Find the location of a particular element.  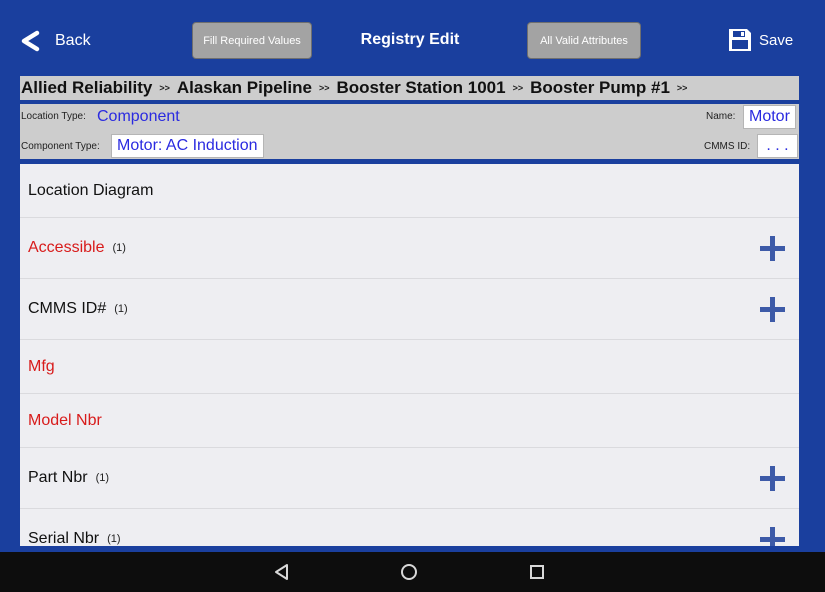

breadcrumb-item: Booster Station 1001 is located at coordinates (420, 88).